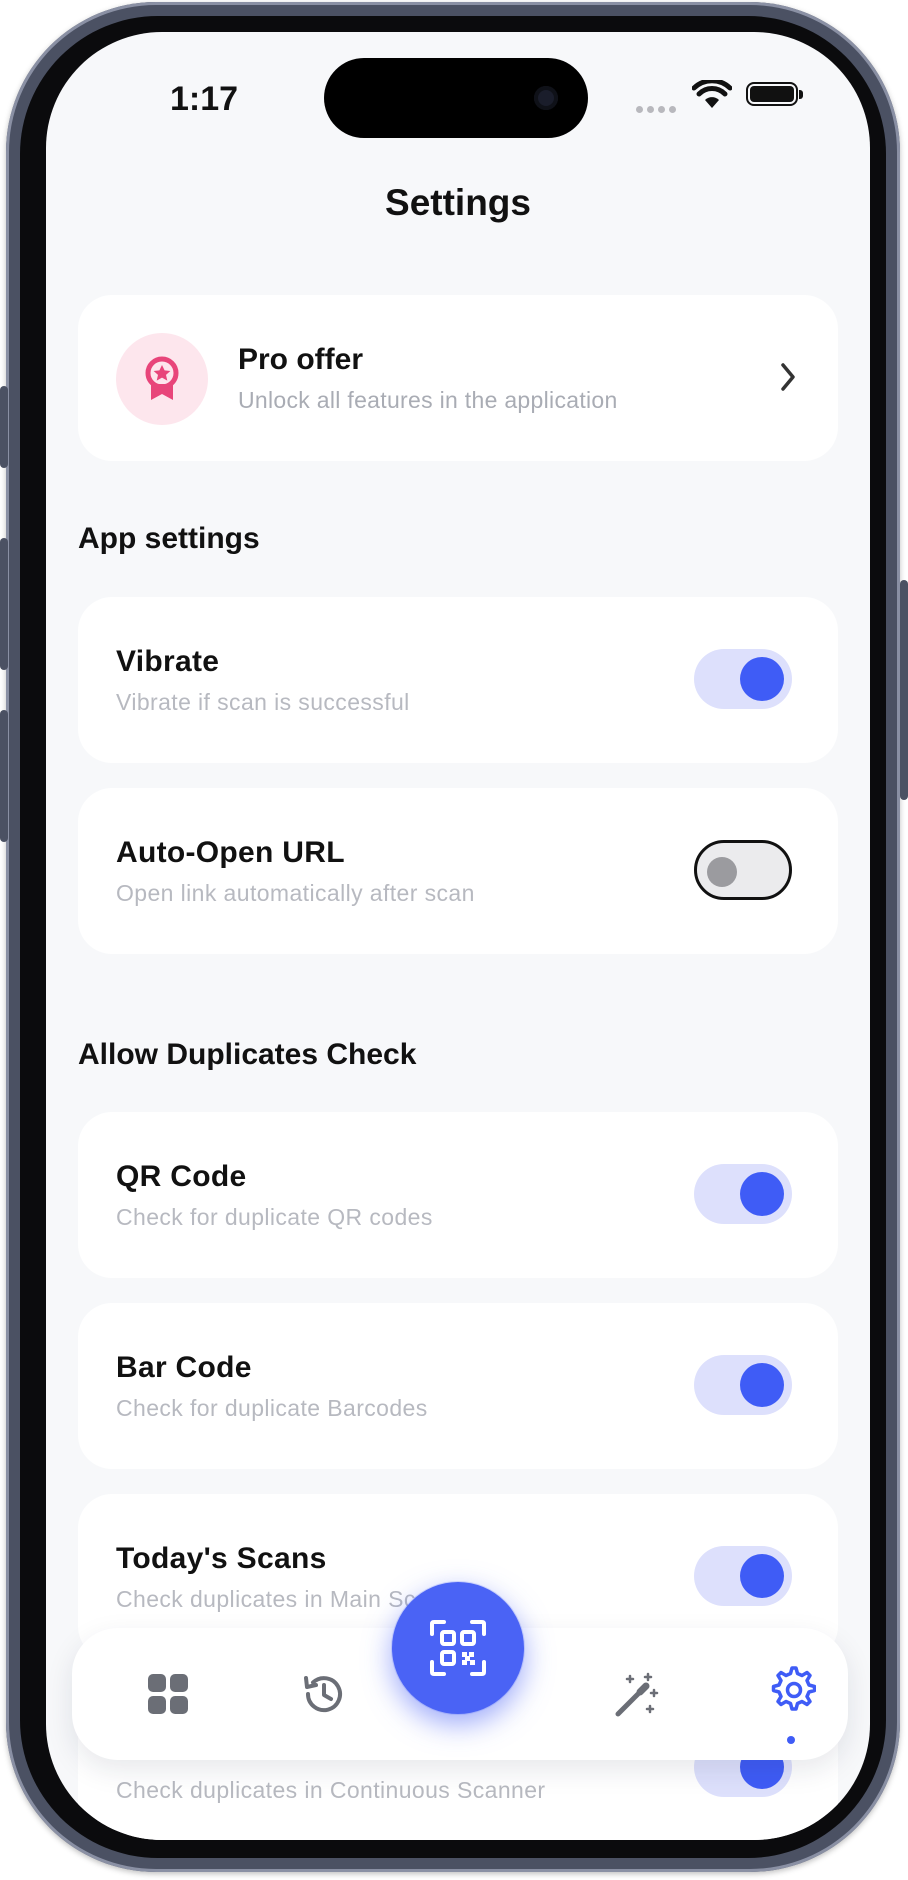 This screenshot has height=1880, width=908. Describe the element at coordinates (295, 893) in the screenshot. I see `setting-subtitle: Open link automatically after scan` at that location.